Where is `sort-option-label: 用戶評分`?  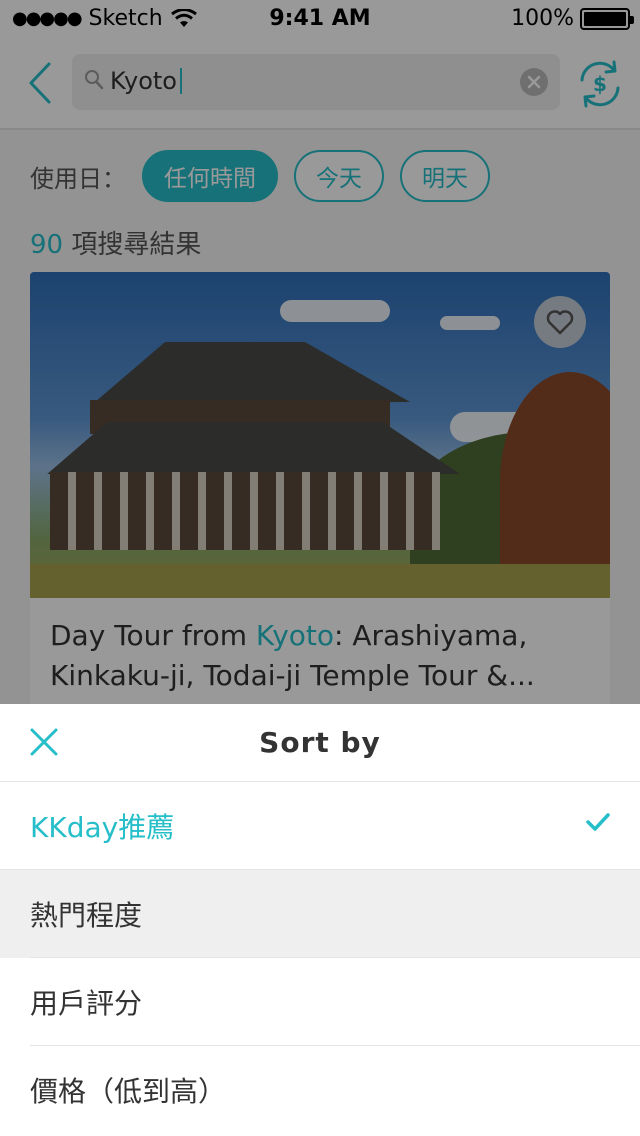
sort-option-label: 用戶評分 is located at coordinates (86, 1003).